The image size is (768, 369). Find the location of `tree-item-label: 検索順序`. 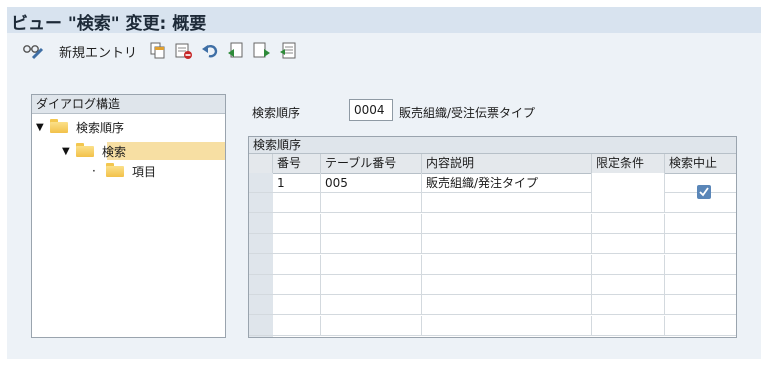

tree-item-label: 検索順序 is located at coordinates (100, 127).